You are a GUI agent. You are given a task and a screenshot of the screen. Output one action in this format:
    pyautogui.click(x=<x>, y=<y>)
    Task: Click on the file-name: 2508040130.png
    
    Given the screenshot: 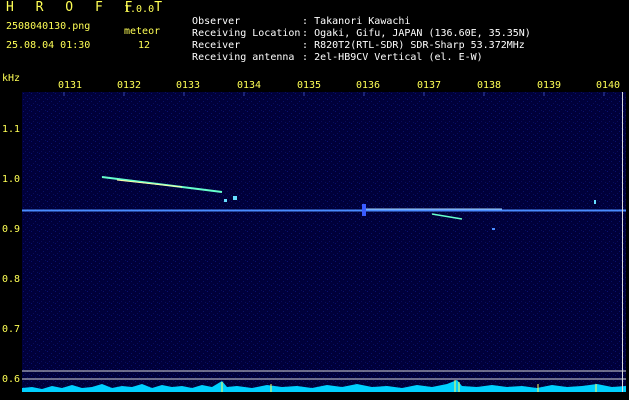 What is the action you would take?
    pyautogui.click(x=48, y=26)
    